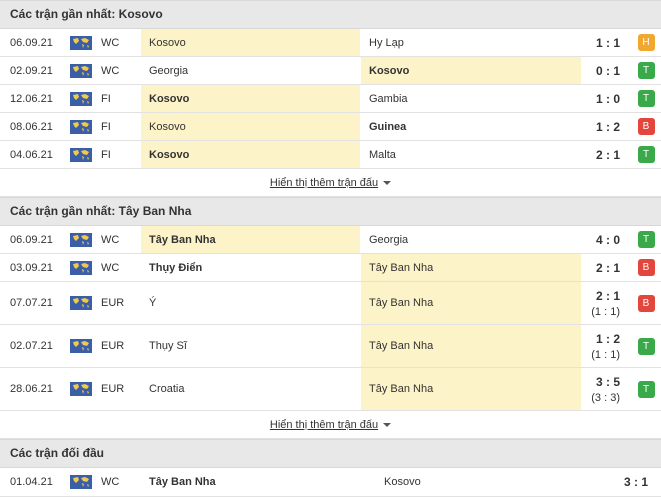 Image resolution: width=661 pixels, height=497 pixels. I want to click on away-team: Guinea, so click(388, 126).